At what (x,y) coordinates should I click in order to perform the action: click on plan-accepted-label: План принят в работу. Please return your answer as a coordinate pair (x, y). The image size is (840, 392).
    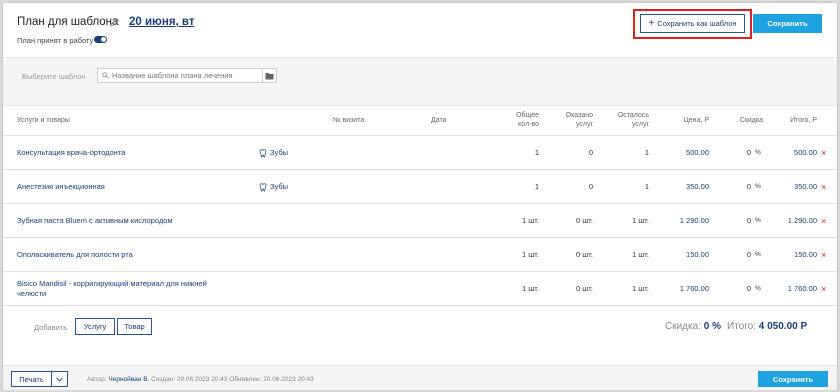
    Looking at the image, I should click on (55, 40).